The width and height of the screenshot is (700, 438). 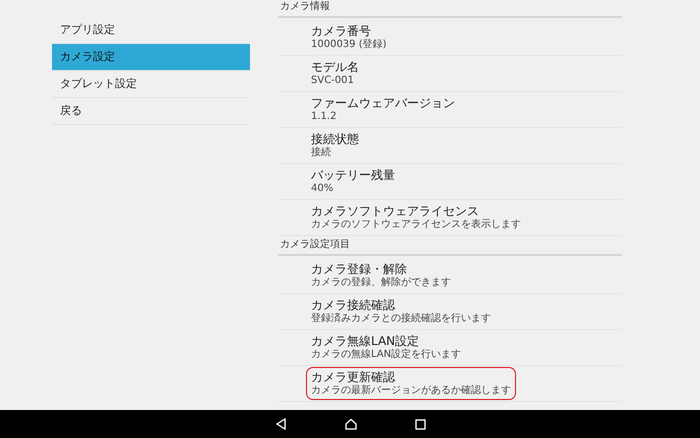 What do you see at coordinates (335, 145) in the screenshot?
I see `settings-item: 接続状態 接続` at bounding box center [335, 145].